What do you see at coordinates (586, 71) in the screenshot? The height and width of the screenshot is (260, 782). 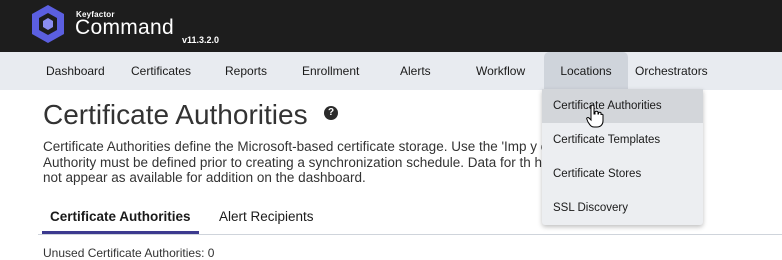 I see `nav-locations: Locations` at bounding box center [586, 71].